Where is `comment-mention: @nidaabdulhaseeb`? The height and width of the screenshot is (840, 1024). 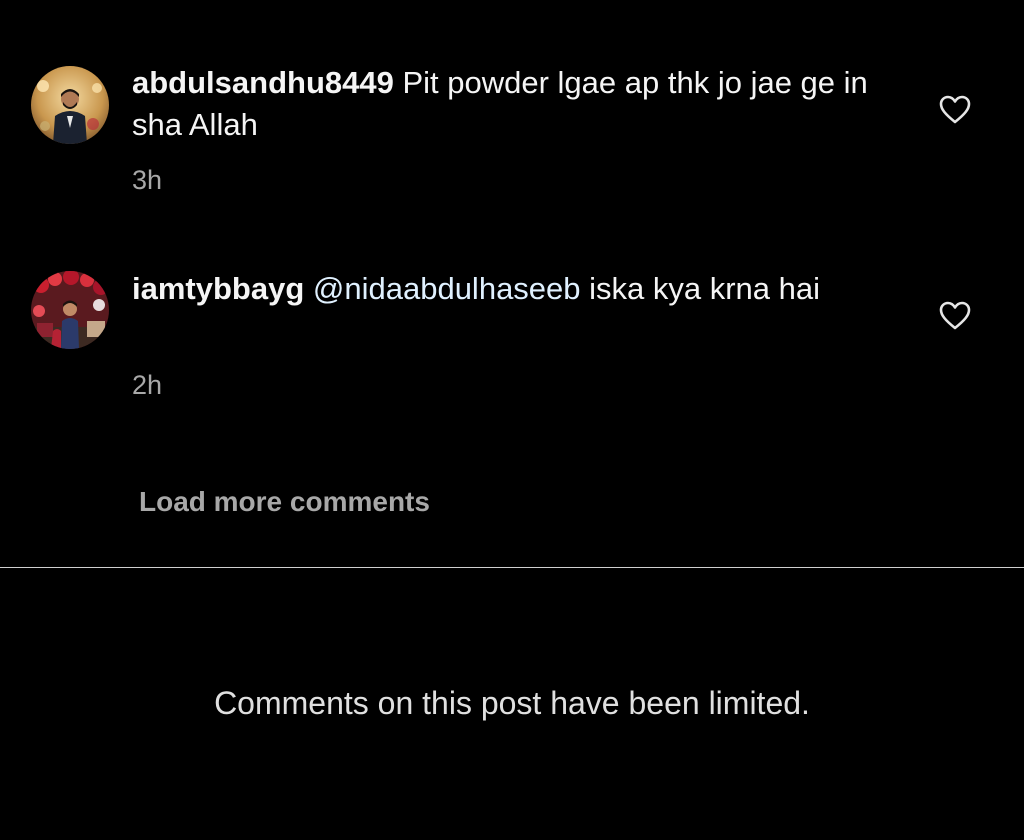
comment-mention: @nidaabdulhaseeb is located at coordinates (442, 288).